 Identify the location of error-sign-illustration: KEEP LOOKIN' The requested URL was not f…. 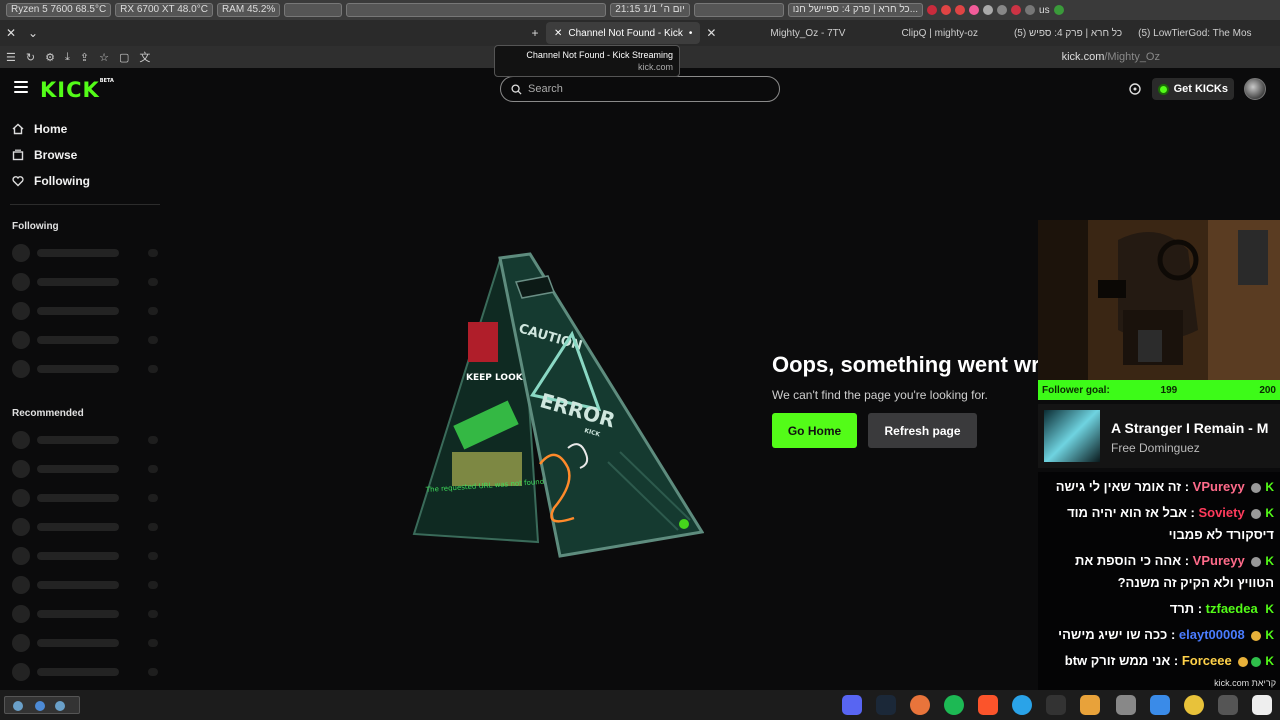
(558, 405).